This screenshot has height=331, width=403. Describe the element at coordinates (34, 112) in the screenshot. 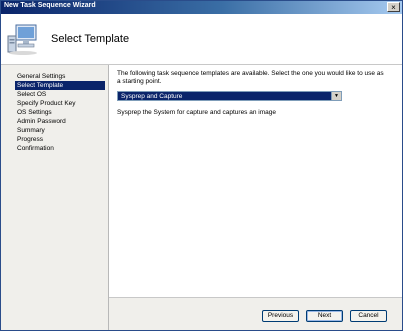

I see `step-os-settings: OS Settings` at that location.